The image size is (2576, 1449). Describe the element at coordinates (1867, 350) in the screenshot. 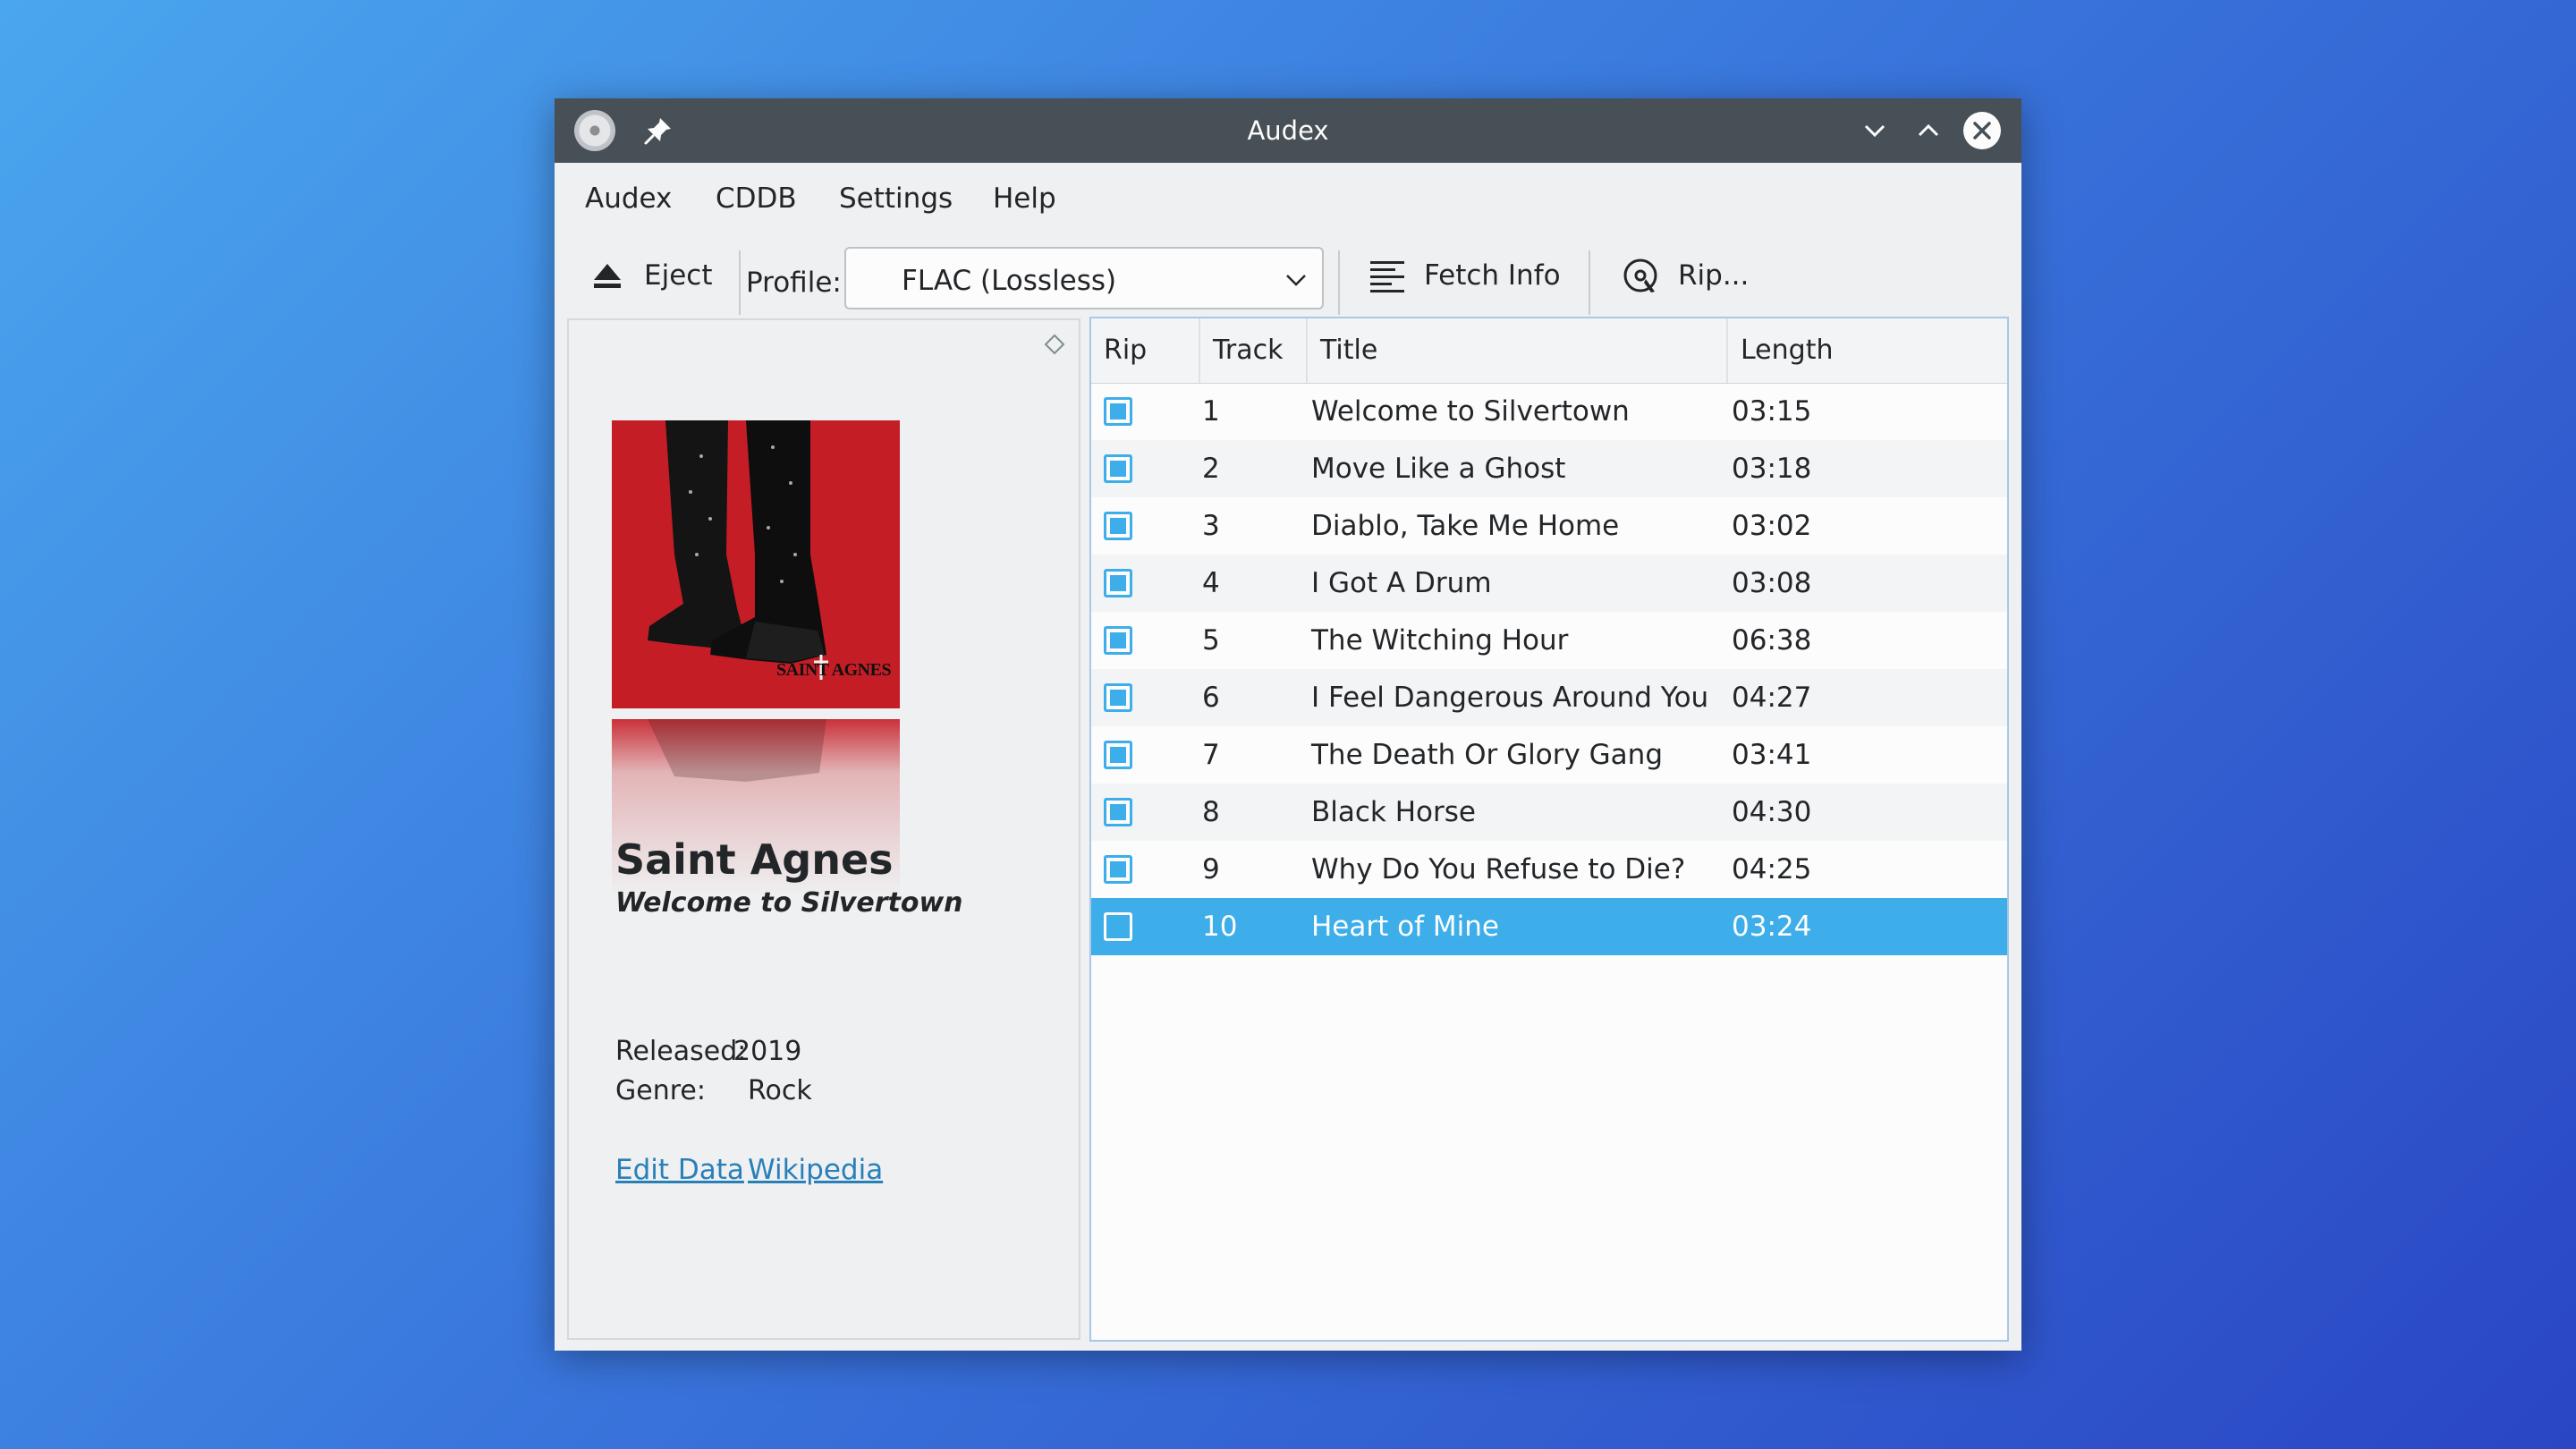

I see `column-header-length: Length` at that location.